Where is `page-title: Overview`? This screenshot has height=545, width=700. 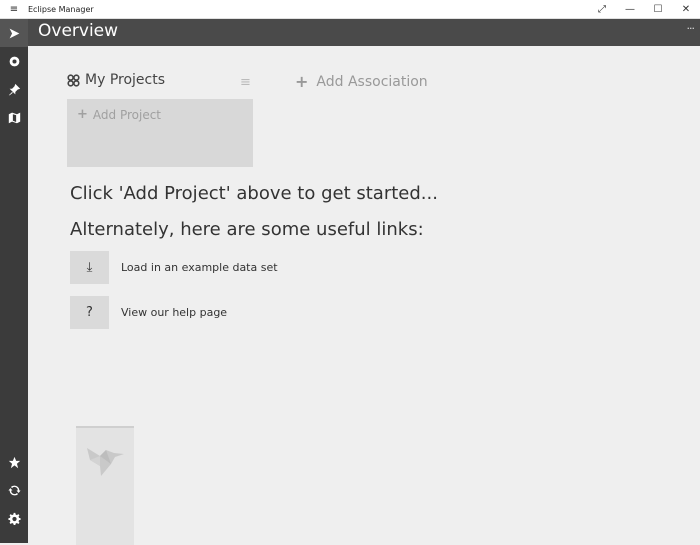
page-title: Overview is located at coordinates (78, 31).